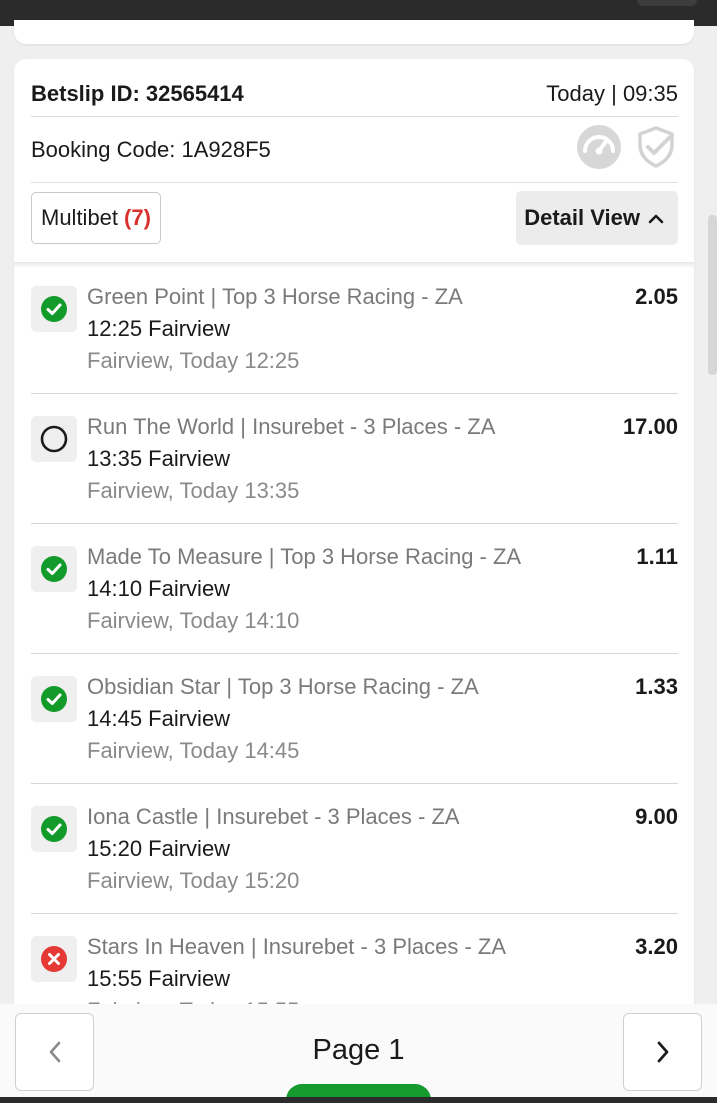 Image resolution: width=717 pixels, height=1103 pixels. I want to click on booking-code: Booking Code: 1A928F5, so click(151, 150).